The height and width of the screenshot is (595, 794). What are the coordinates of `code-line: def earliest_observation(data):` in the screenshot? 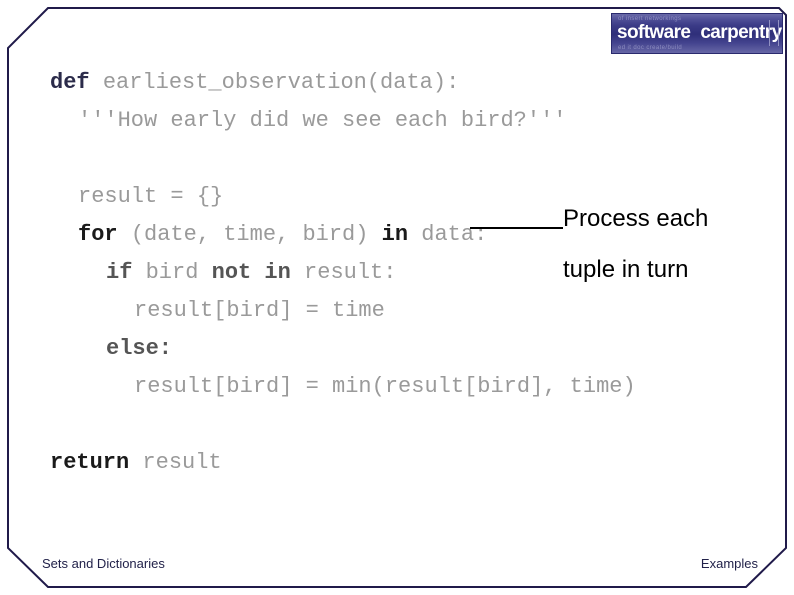 It's located at (397, 83).